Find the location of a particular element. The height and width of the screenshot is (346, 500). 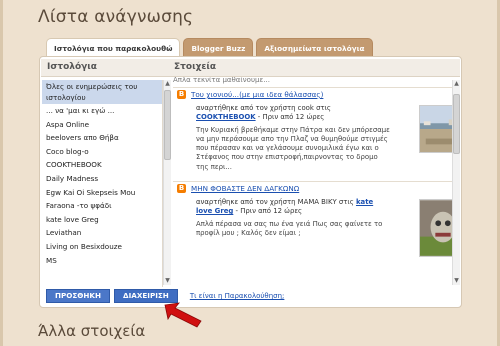

tab-followed-blogs: Ιστολόγια που παρακολουθώ is located at coordinates (113, 47).